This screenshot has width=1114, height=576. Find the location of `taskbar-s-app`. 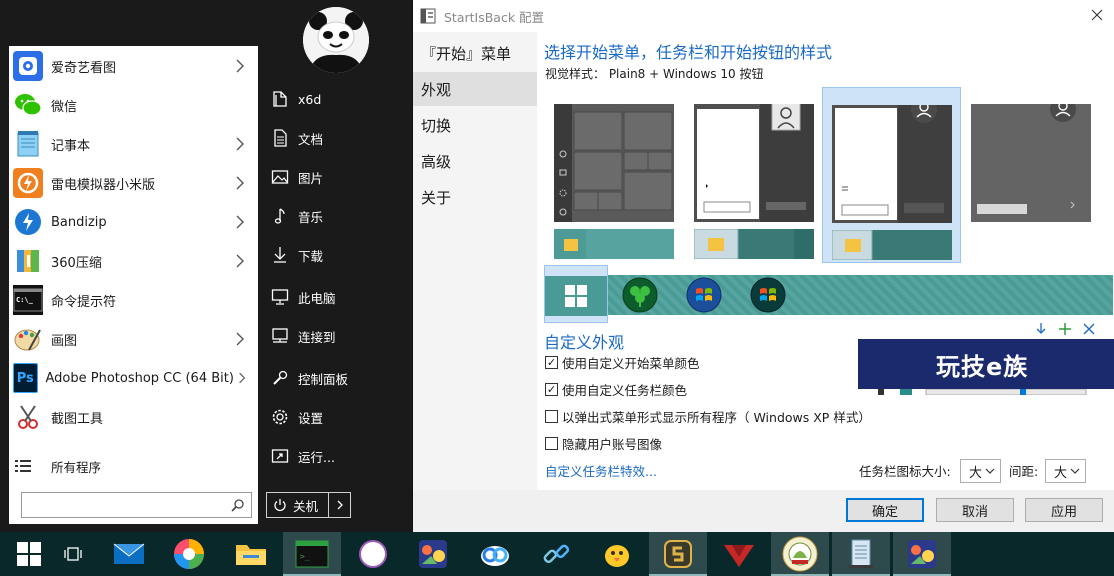

taskbar-s-app is located at coordinates (678, 554).